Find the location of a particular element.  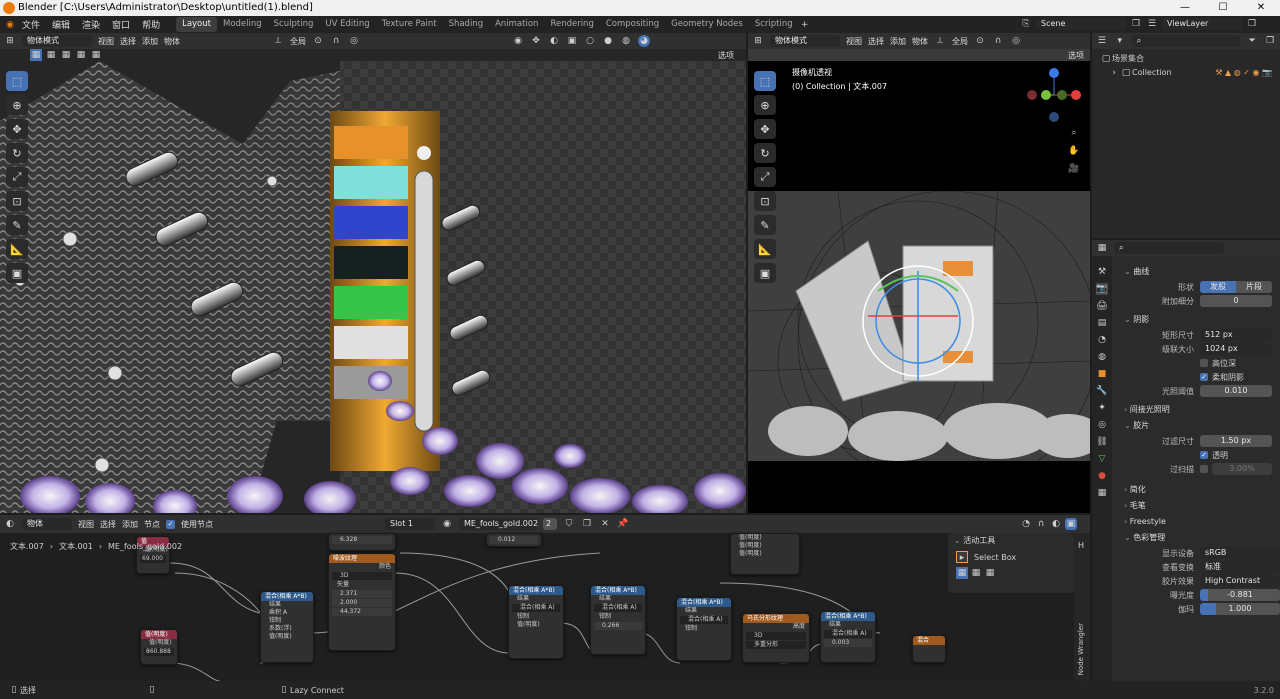

tab-compositing: Compositing is located at coordinates (632, 24).